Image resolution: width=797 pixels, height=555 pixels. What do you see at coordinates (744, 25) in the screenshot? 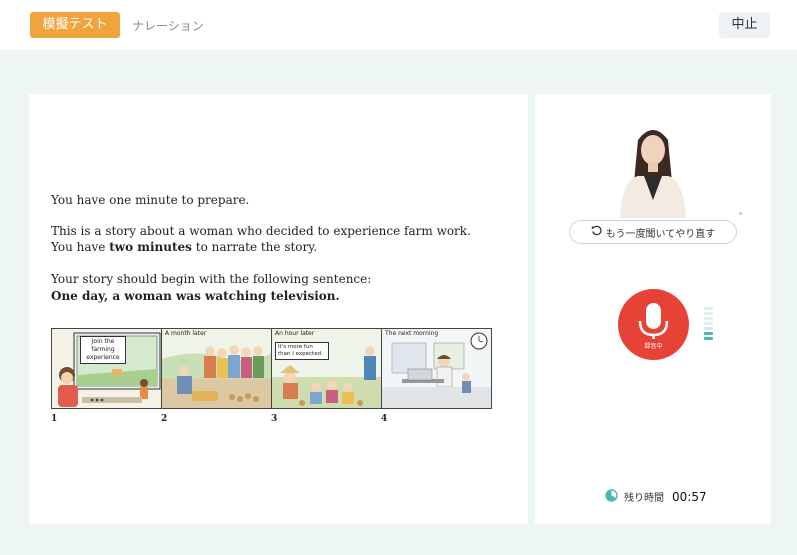
I see `stop-button: 中止` at bounding box center [744, 25].